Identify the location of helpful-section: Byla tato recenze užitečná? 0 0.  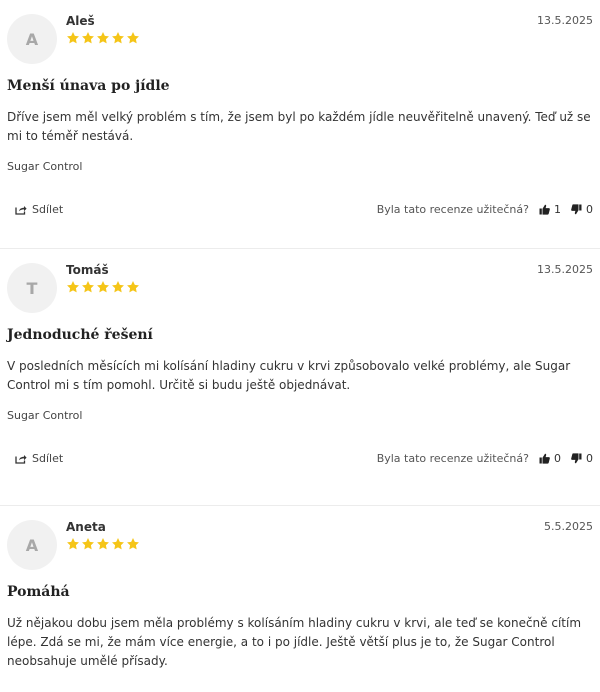
(485, 458).